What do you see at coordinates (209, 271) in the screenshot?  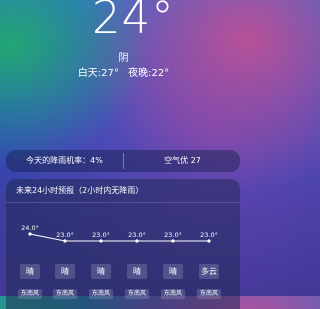 I see `hourly-condition: 多云` at bounding box center [209, 271].